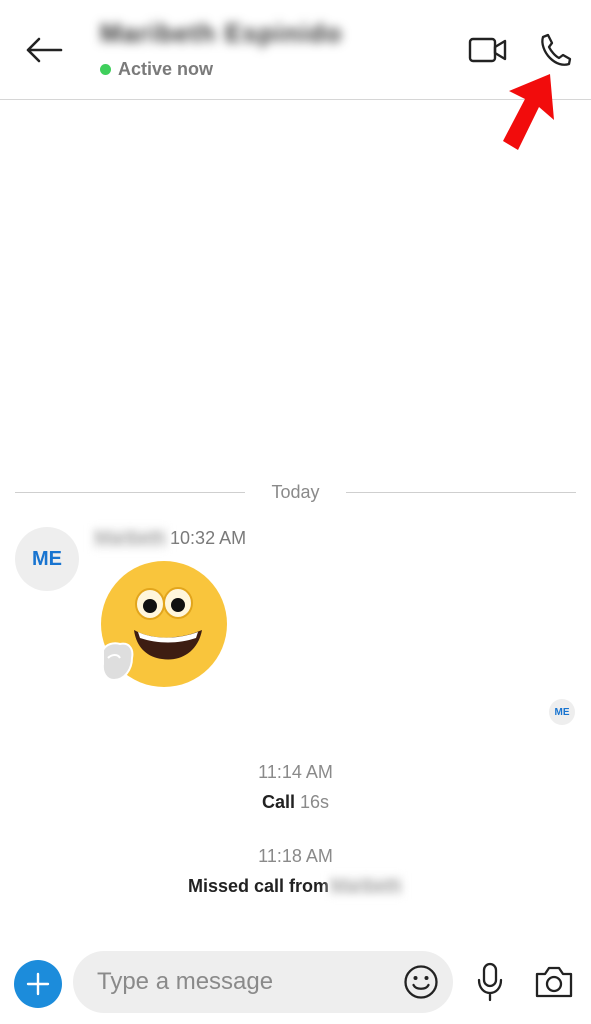 The height and width of the screenshot is (1024, 591). Describe the element at coordinates (258, 886) in the screenshot. I see `event-label: Missed call from` at that location.